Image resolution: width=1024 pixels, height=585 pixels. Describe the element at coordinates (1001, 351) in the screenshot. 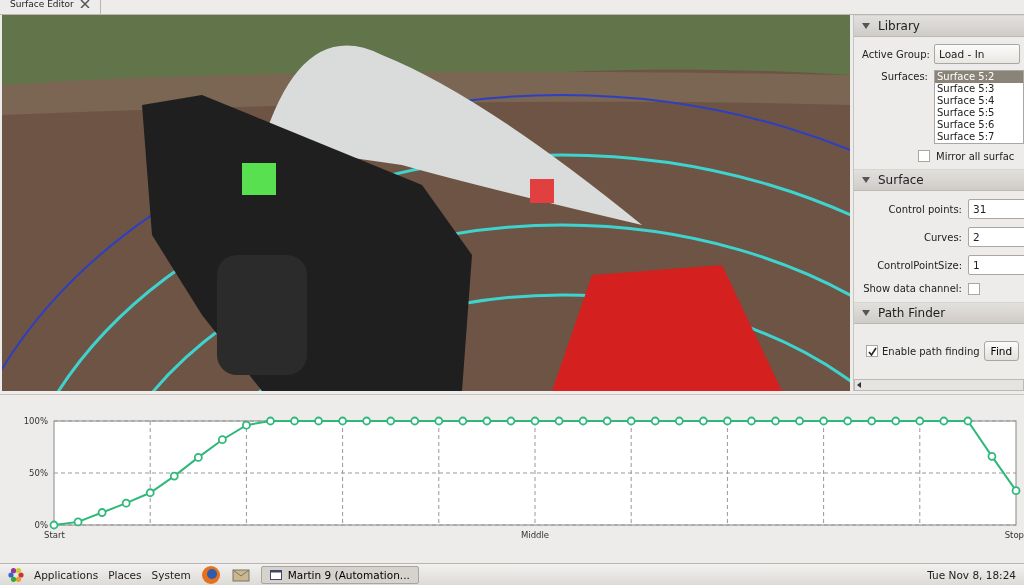

I see `find-button: Find` at that location.